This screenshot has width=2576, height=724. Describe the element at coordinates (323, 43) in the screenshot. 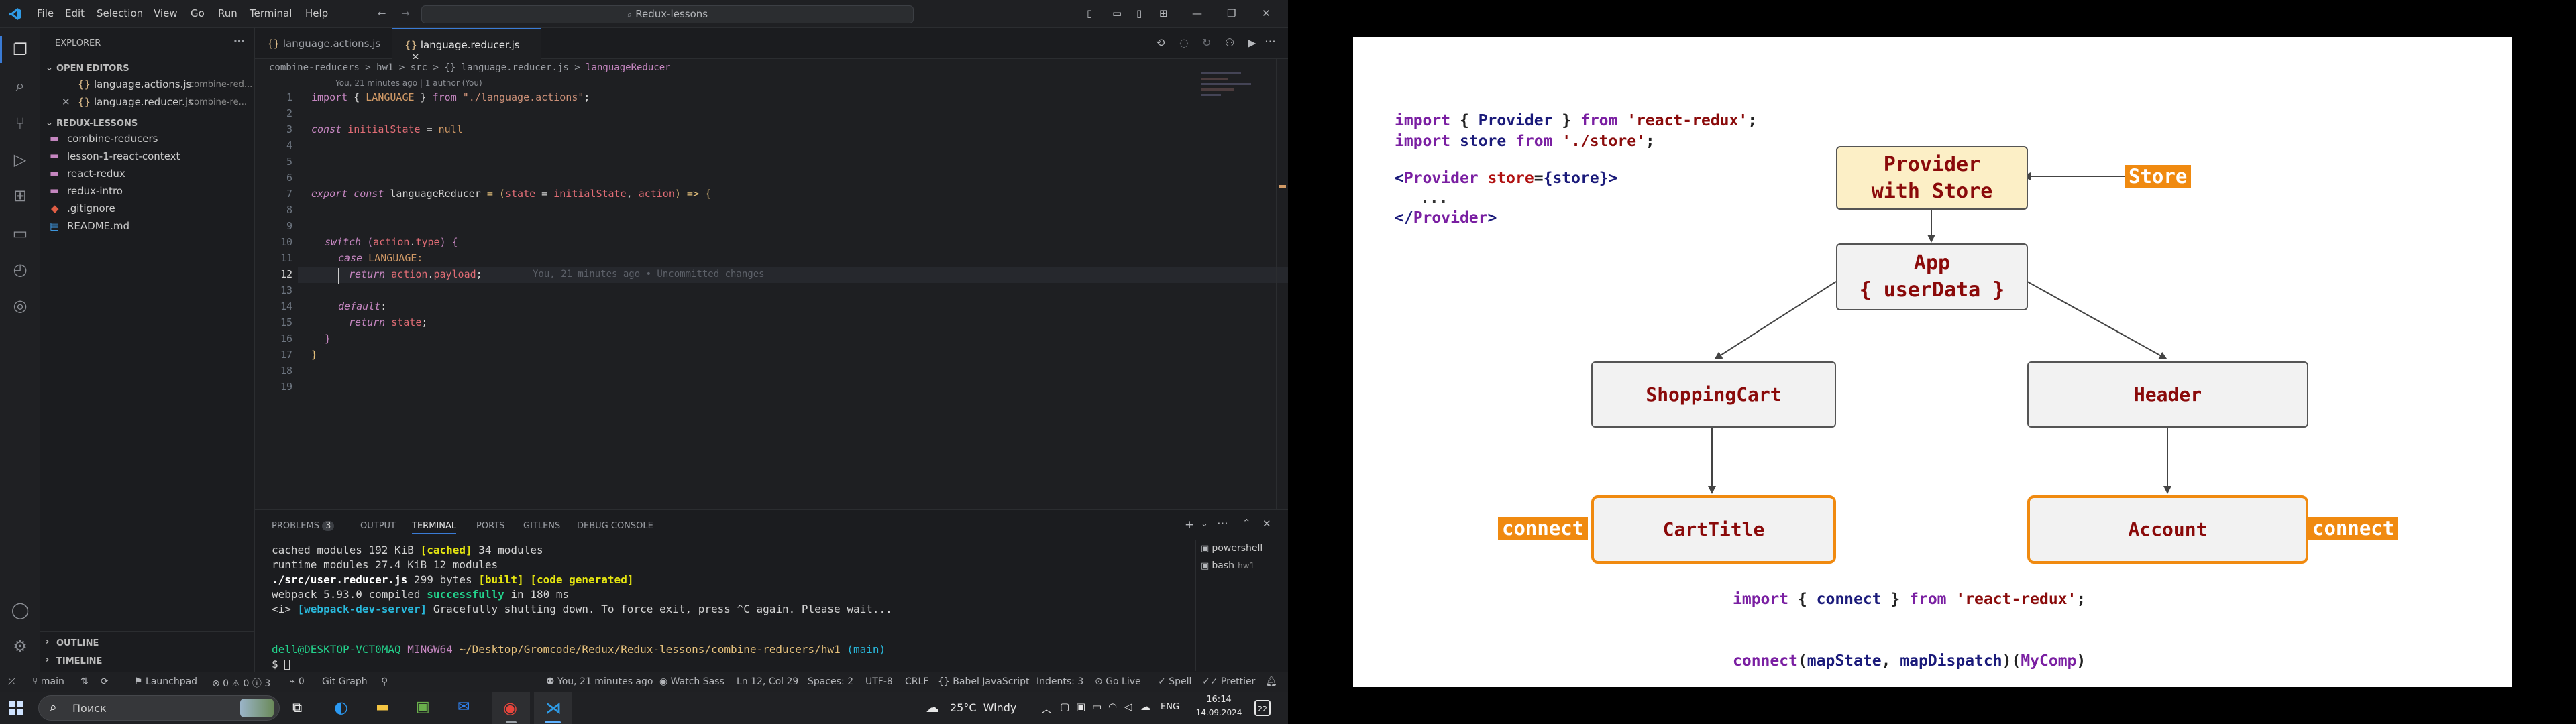

I see `tab-language-actions: {} language.actions.js` at that location.